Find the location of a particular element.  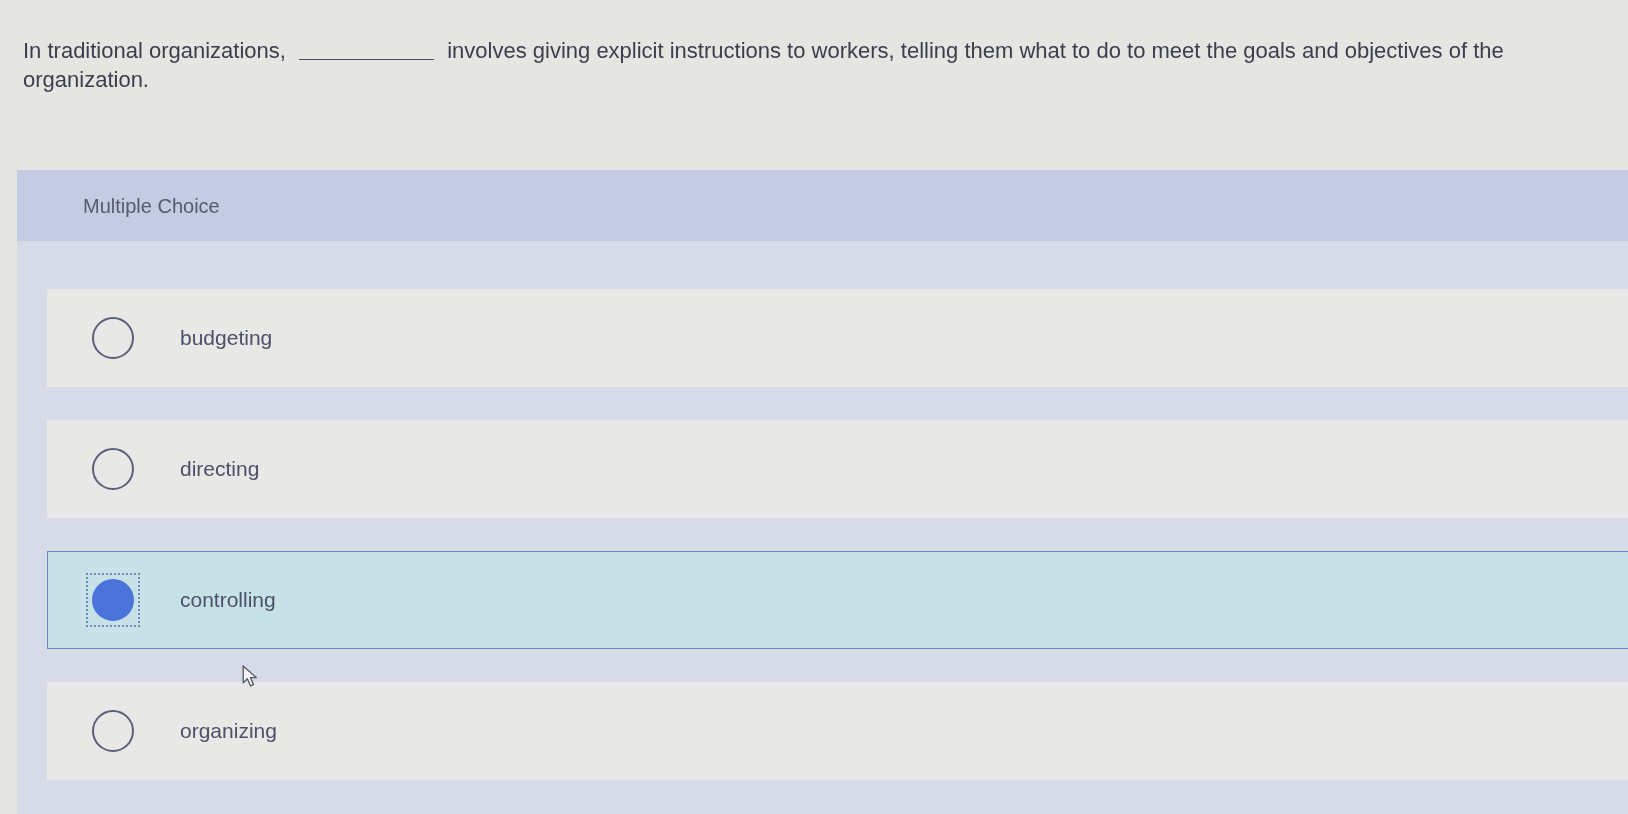

answer-option: controlling is located at coordinates (837, 600).